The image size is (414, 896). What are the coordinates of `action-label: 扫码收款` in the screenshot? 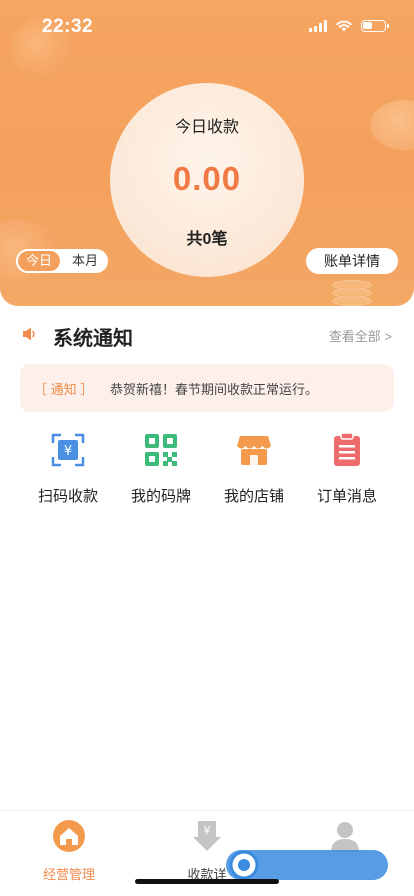 It's located at (67, 496).